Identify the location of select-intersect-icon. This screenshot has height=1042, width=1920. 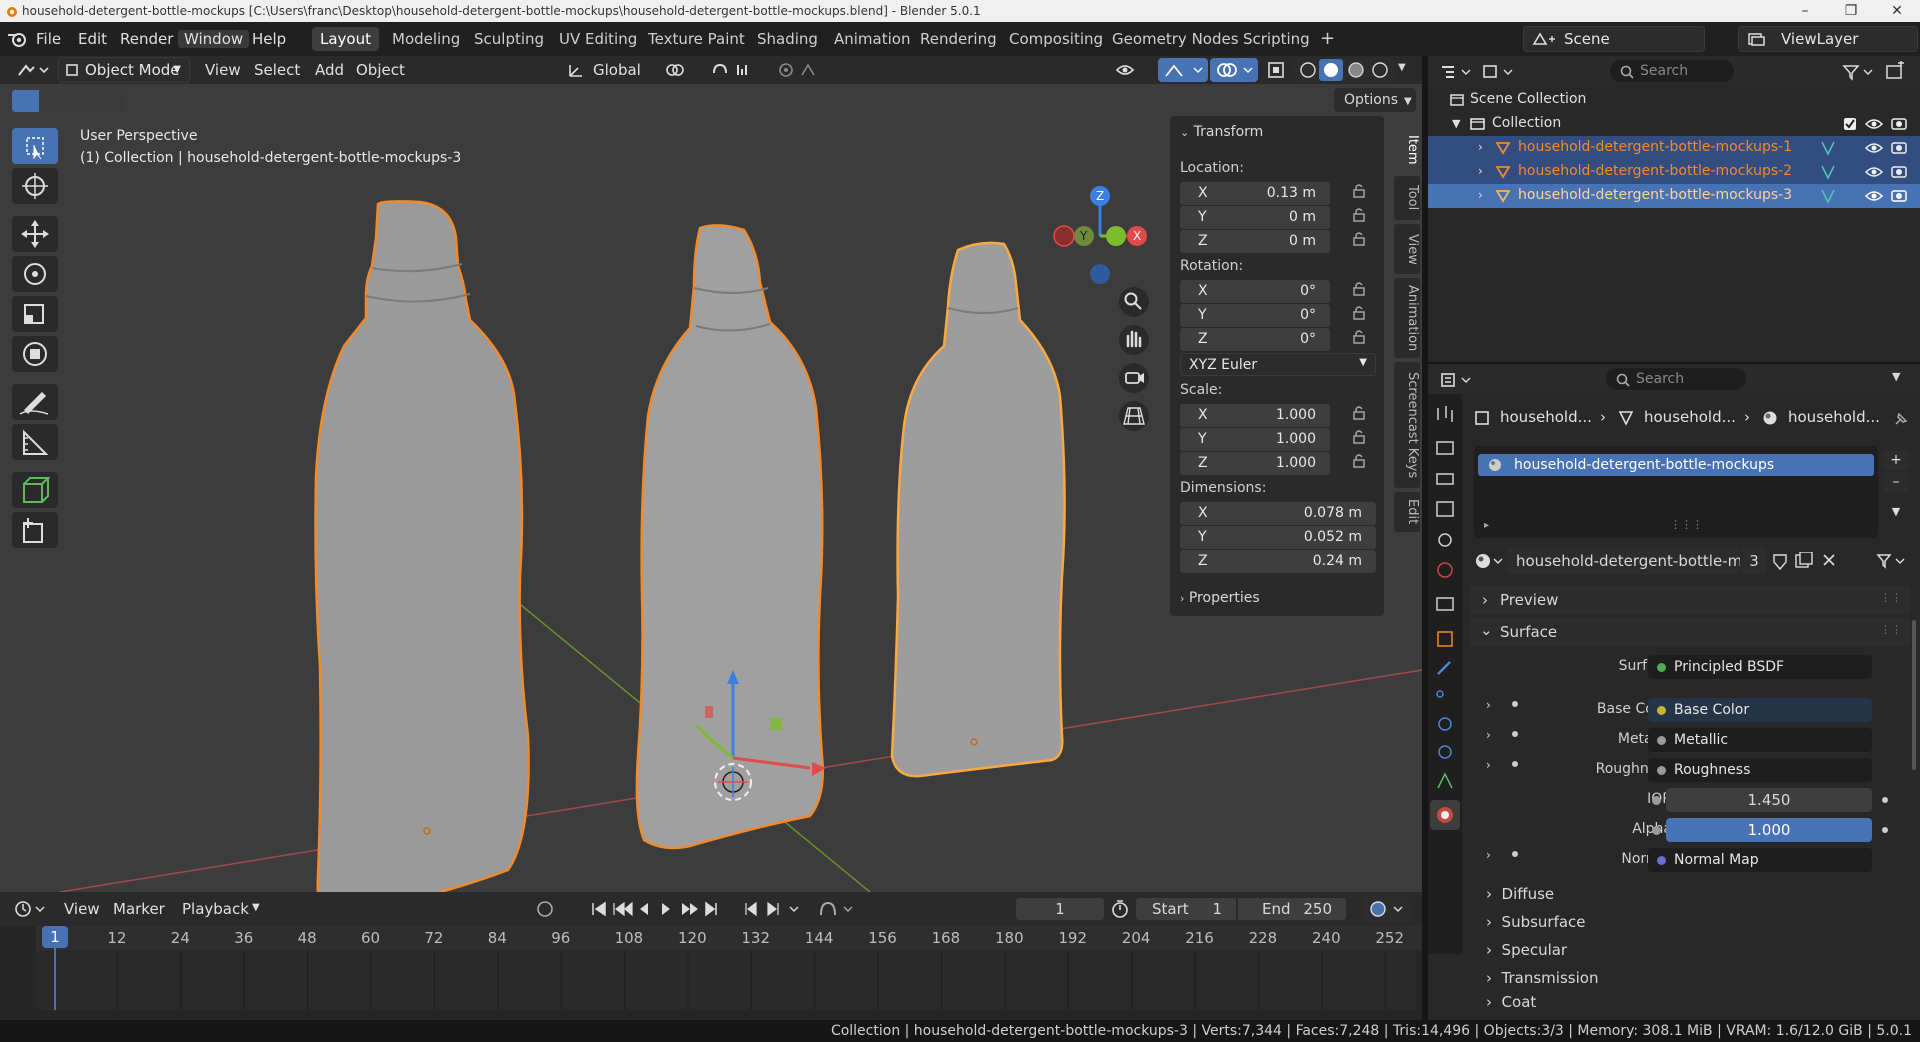
(109, 101).